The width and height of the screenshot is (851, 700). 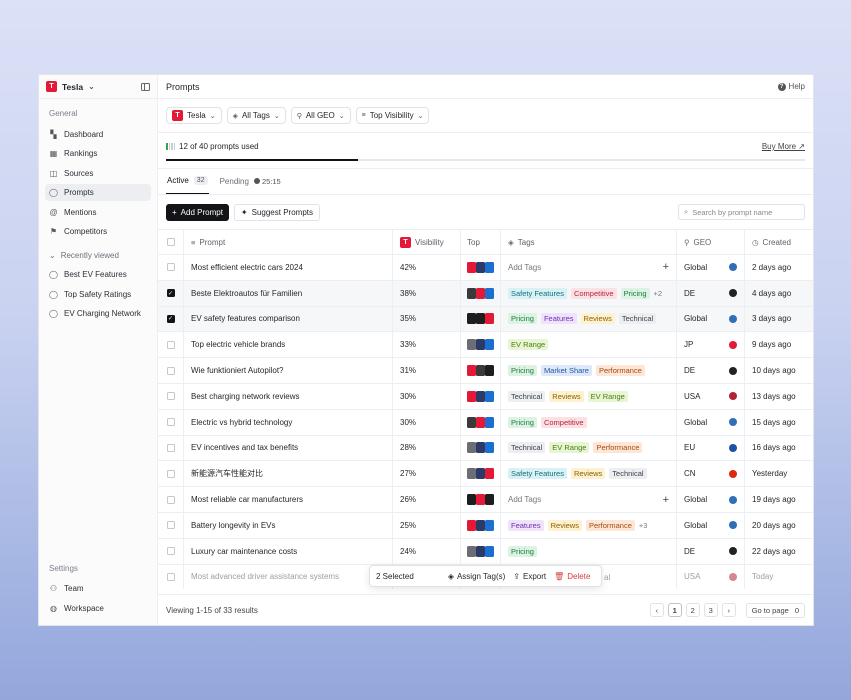 What do you see at coordinates (392, 115) in the screenshot?
I see `filter-top-visibility: ≡ Top Visibility ⌄` at bounding box center [392, 115].